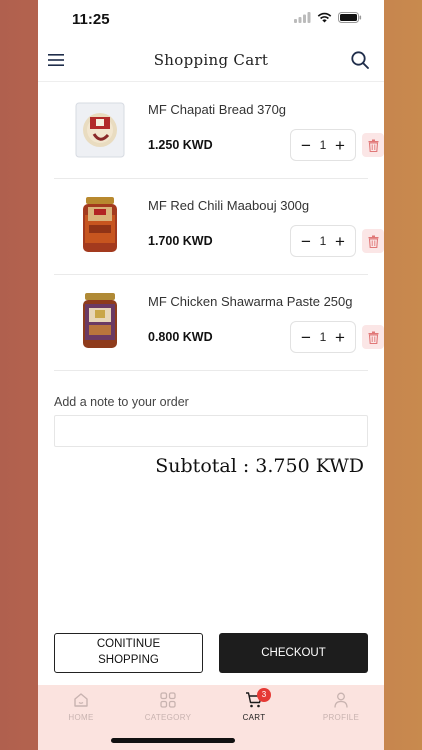  Describe the element at coordinates (180, 241) in the screenshot. I see `product-price: 1.700 KWD` at that location.